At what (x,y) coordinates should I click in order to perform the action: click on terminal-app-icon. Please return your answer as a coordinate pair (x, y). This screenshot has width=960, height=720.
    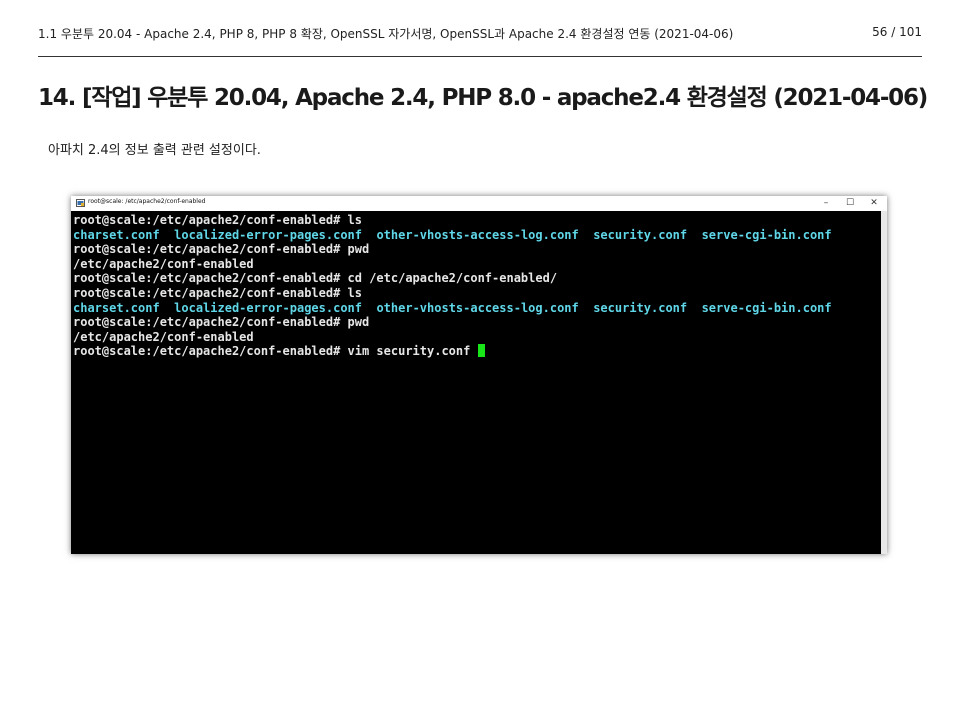
    Looking at the image, I should click on (80, 203).